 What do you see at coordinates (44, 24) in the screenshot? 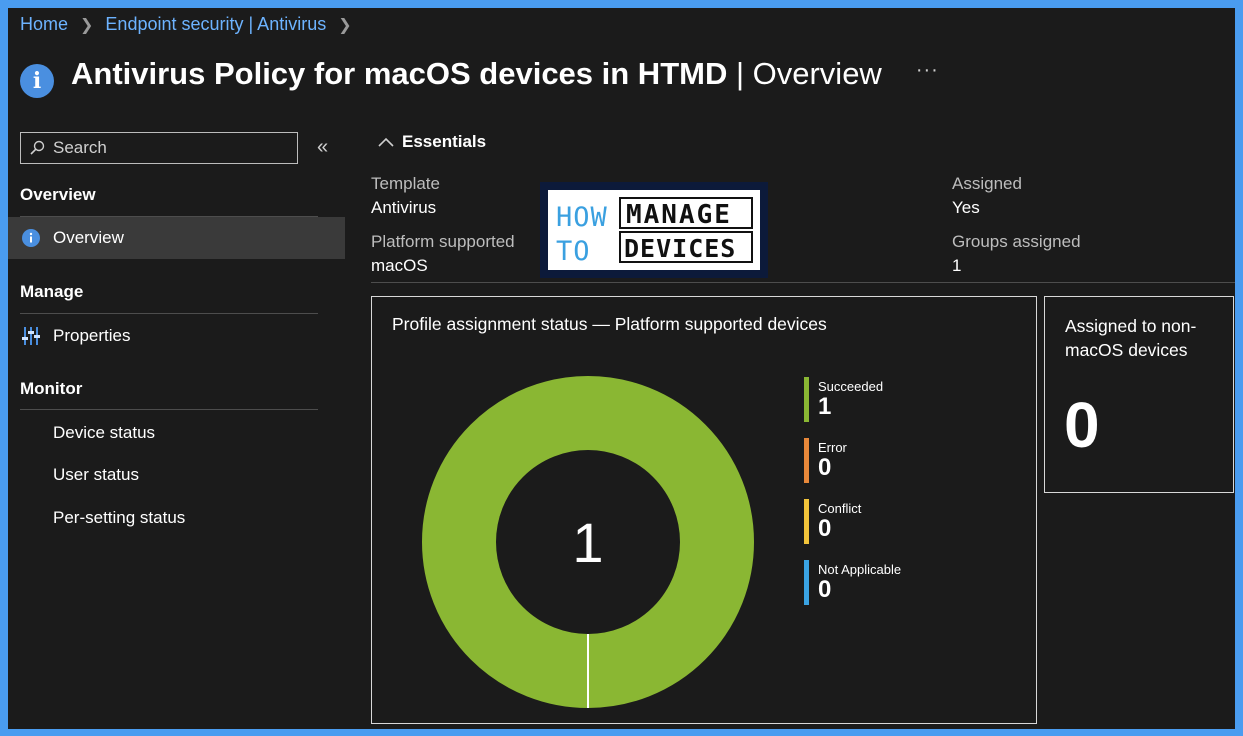
I see `breadcrumb-home: Home` at bounding box center [44, 24].